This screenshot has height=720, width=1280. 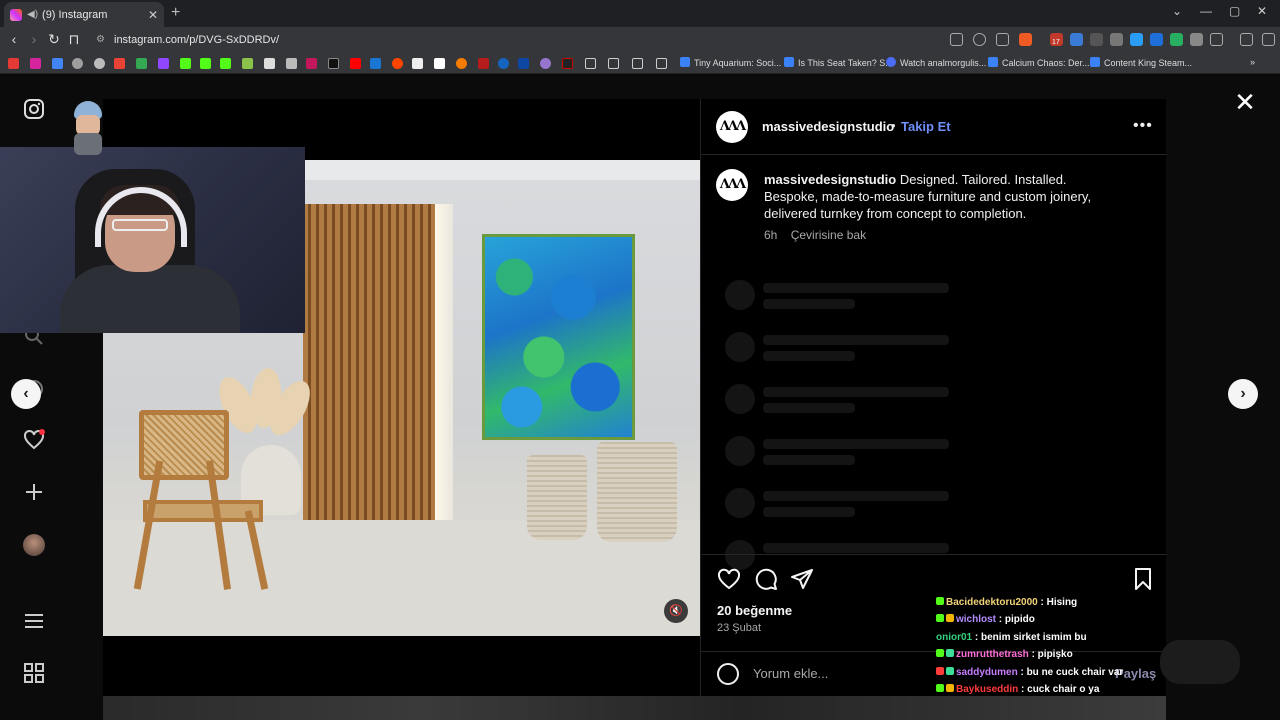 What do you see at coordinates (739, 628) in the screenshot?
I see `post-date: 23 Şubat` at bounding box center [739, 628].